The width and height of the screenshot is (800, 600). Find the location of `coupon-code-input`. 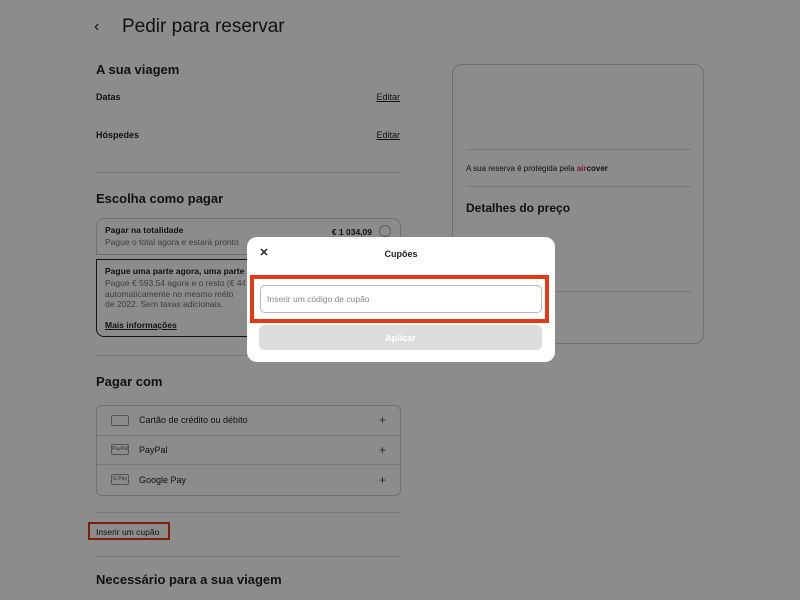

coupon-code-input is located at coordinates (401, 299).